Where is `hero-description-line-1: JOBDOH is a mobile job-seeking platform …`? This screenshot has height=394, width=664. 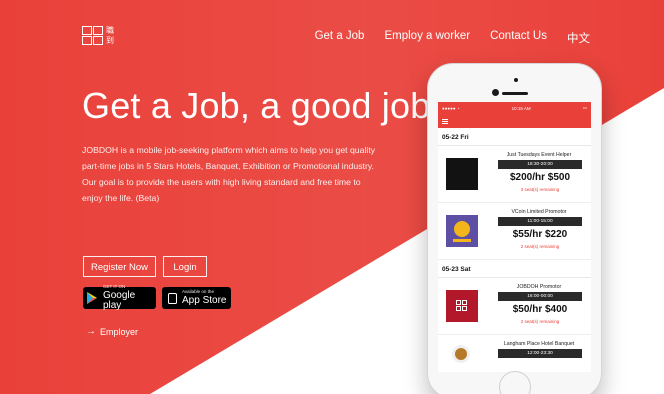
hero-description-line-1: JOBDOH is a mobile job-seeking platform … is located at coordinates (229, 158).